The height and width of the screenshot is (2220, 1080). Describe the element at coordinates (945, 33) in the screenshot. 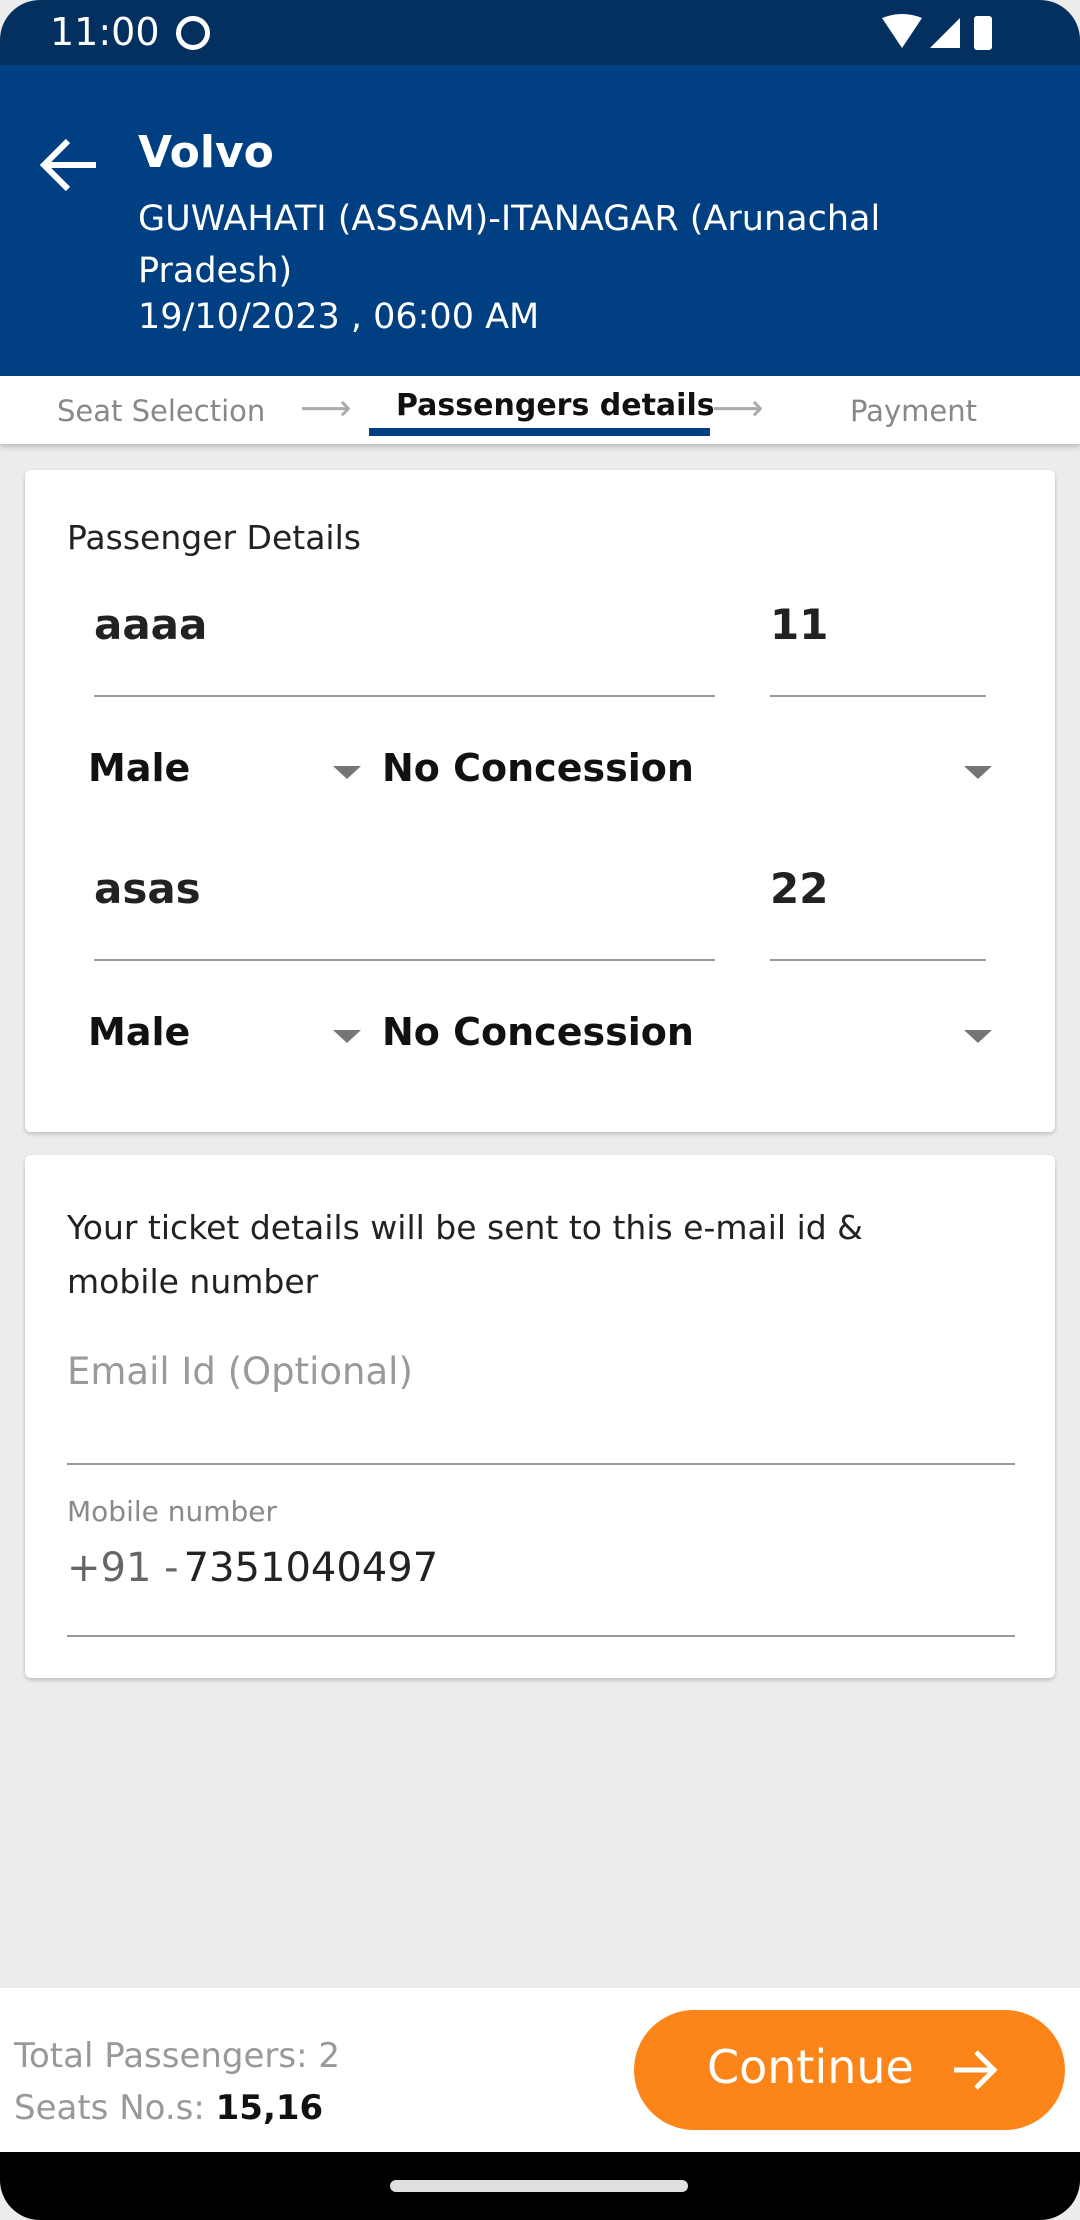

I see `signal-icon` at that location.